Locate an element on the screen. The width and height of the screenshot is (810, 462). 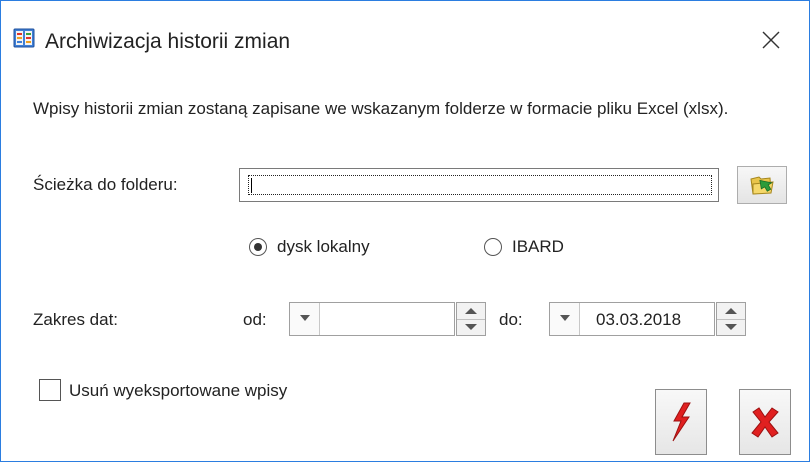
text-caret is located at coordinates (251, 185).